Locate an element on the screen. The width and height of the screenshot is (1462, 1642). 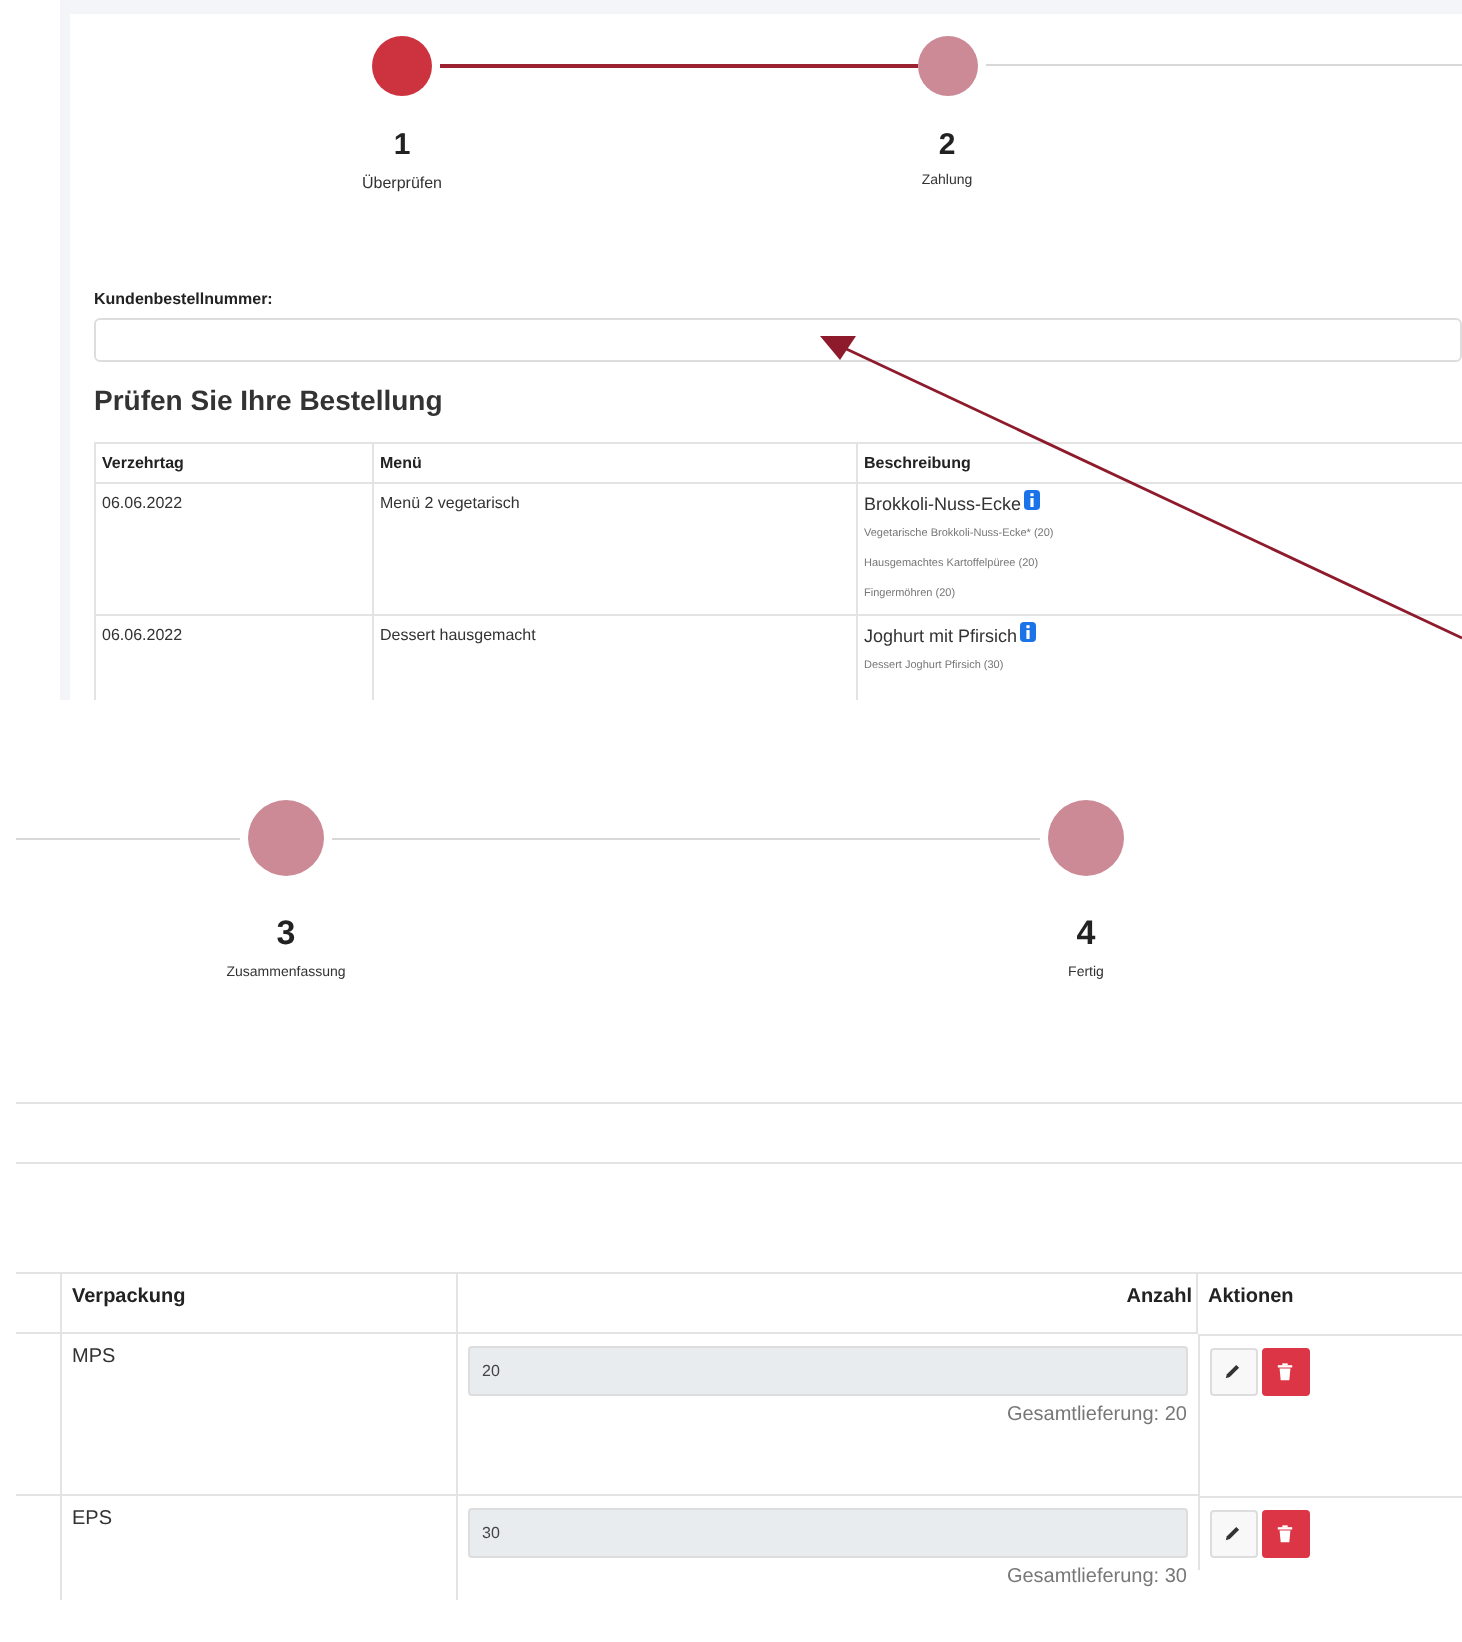
dish-name: Brokkoli-Nuss-Ecke is located at coordinates (943, 504).